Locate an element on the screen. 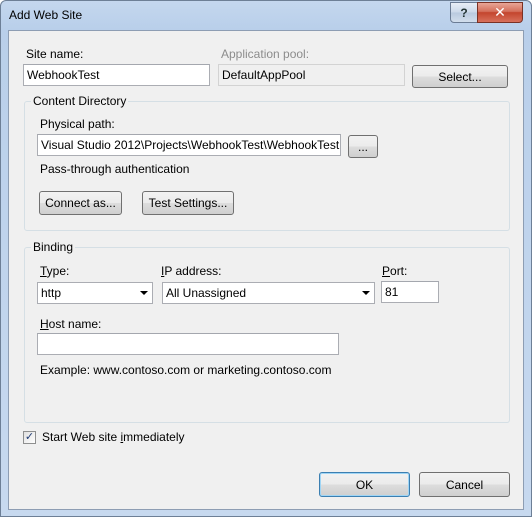  port-label-accel: P is located at coordinates (386, 271).